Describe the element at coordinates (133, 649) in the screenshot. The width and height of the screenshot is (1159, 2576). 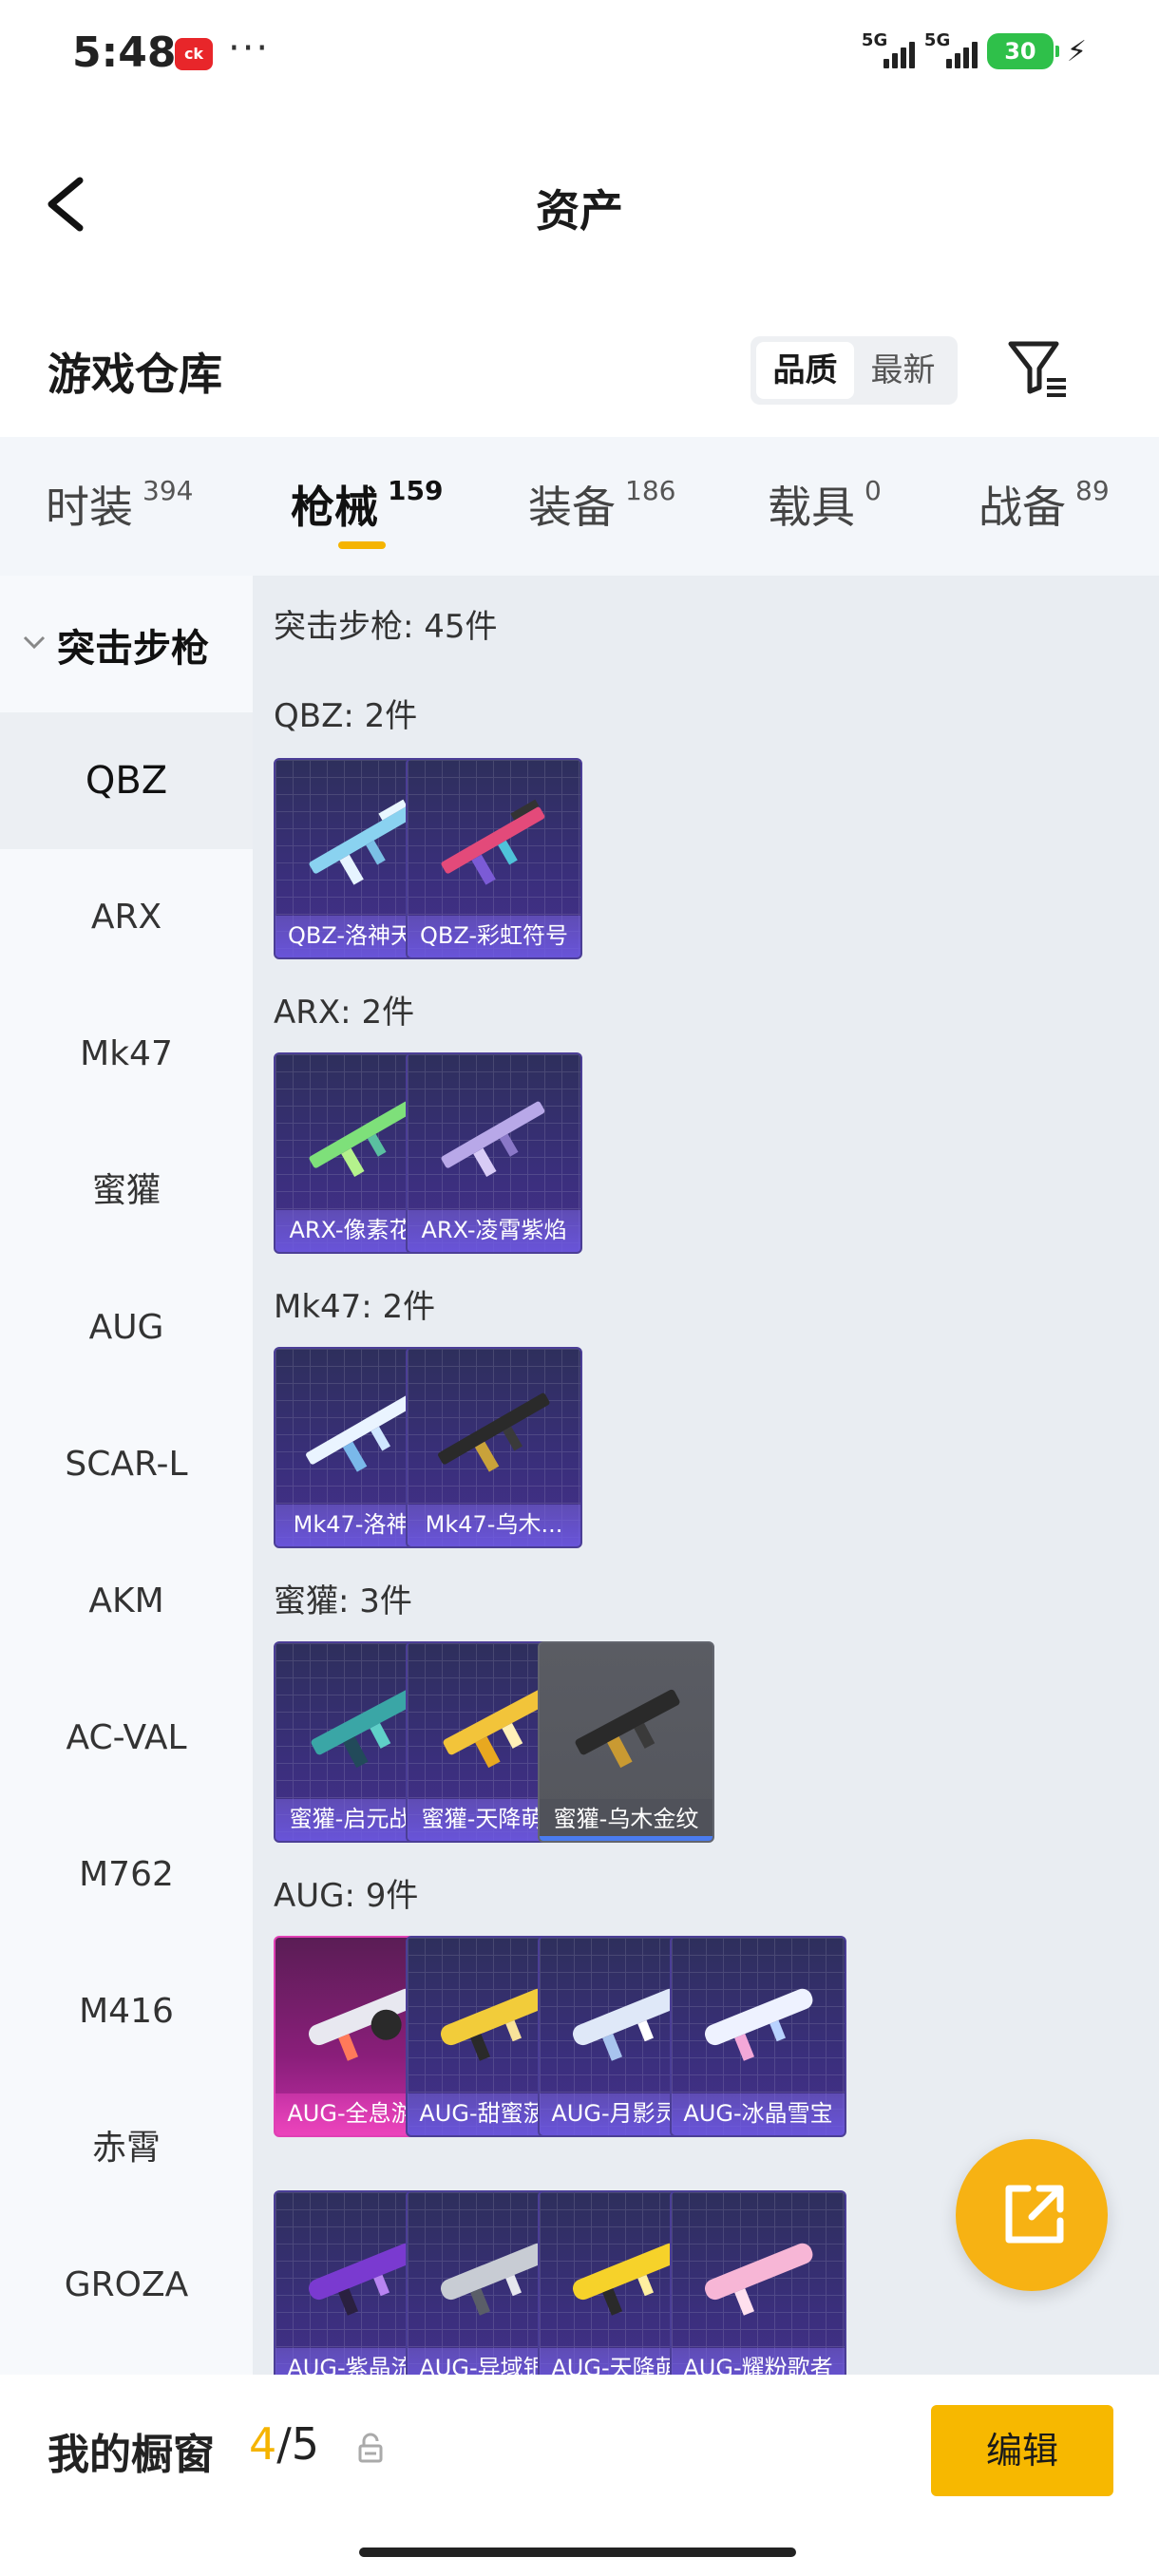
I see `sidebar-group-label: 突击步枪` at that location.